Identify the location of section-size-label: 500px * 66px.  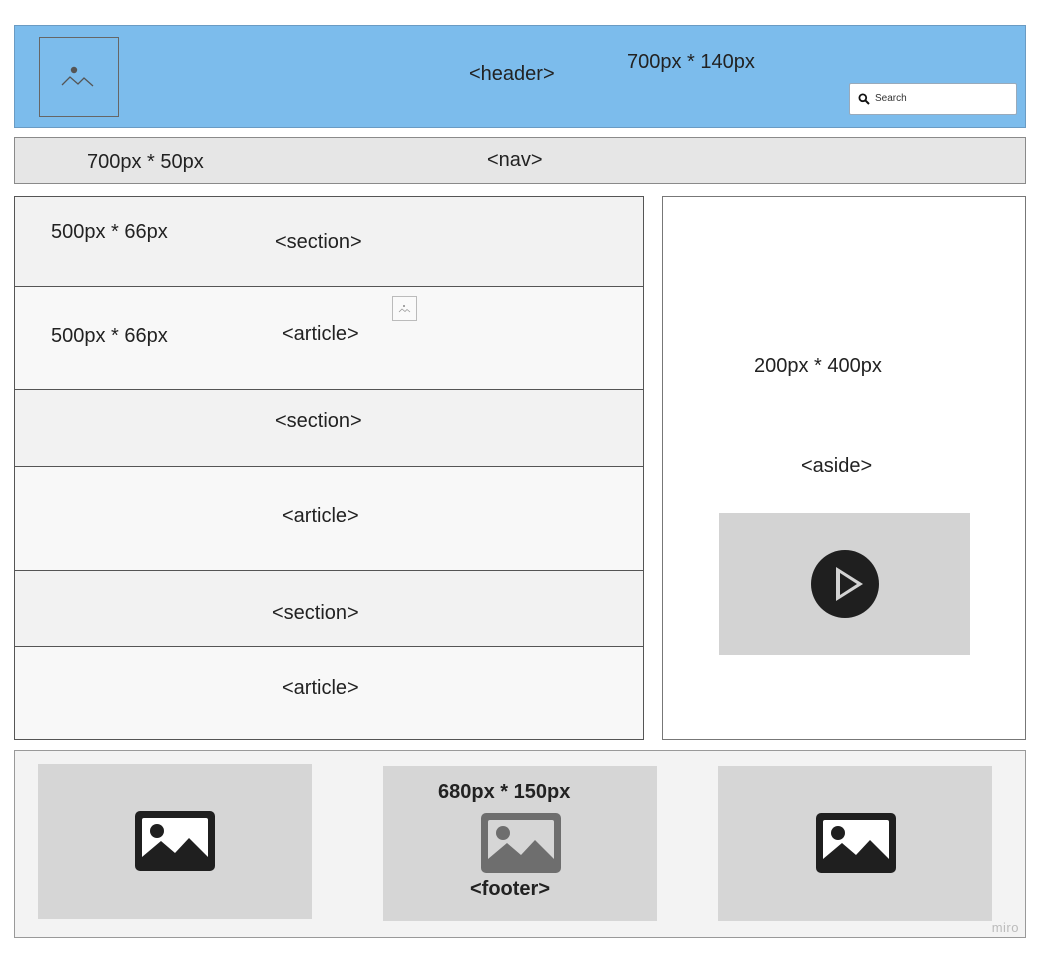
(109, 232).